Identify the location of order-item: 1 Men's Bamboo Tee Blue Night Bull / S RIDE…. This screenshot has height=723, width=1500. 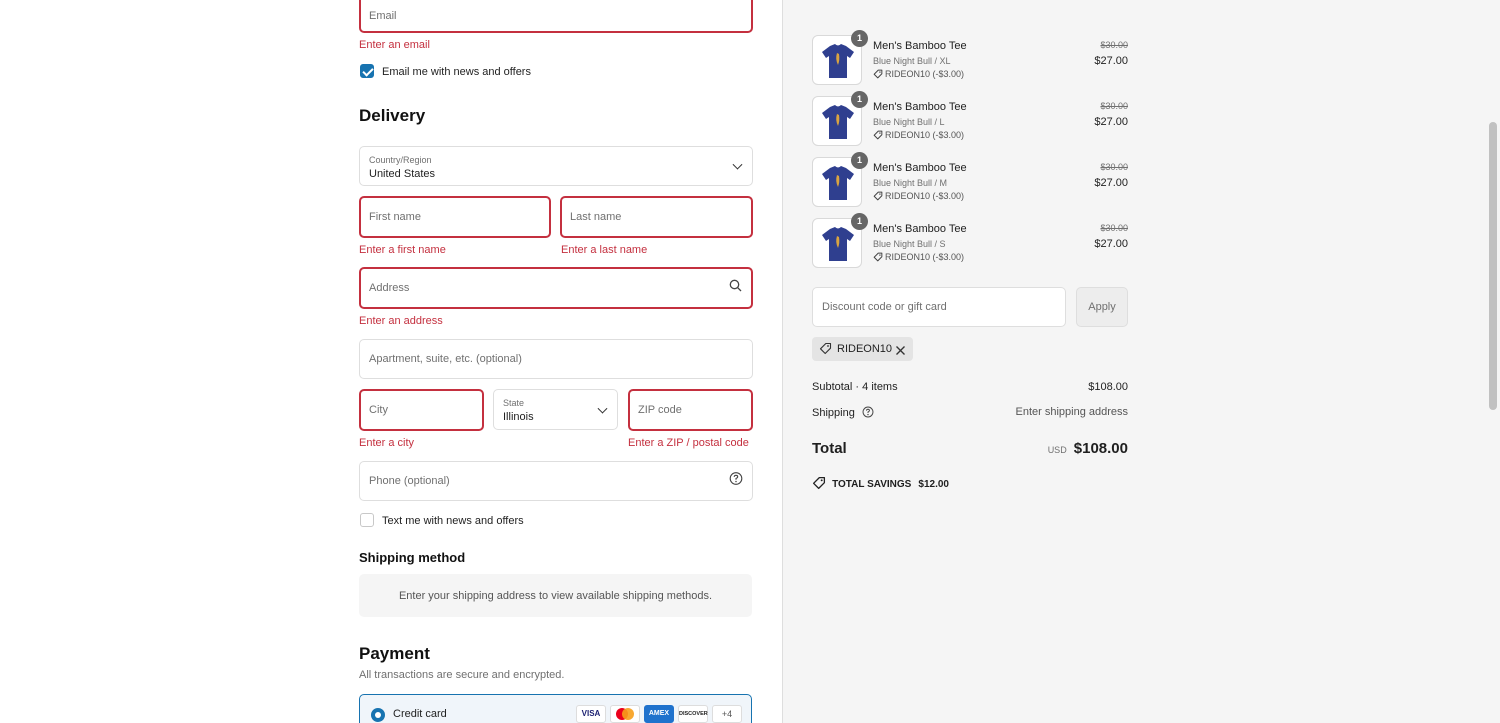
(971, 240).